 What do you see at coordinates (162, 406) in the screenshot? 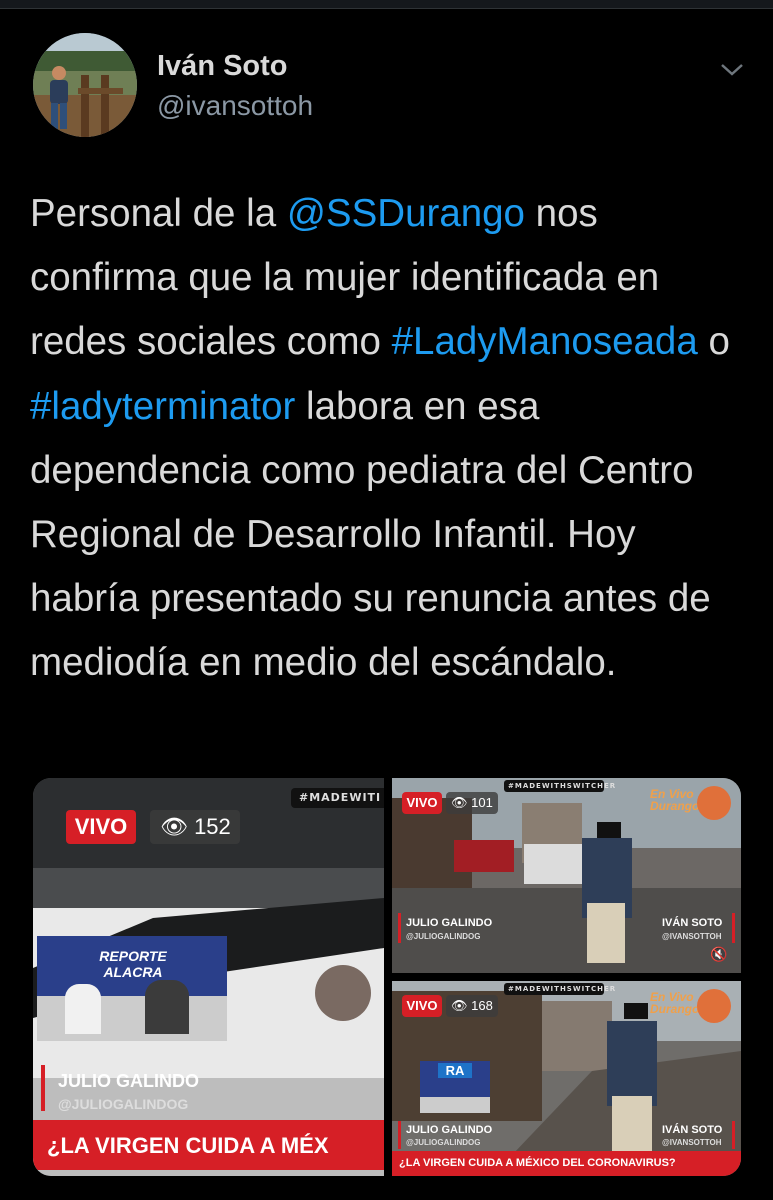
I see `hashtag-link: #ladyterminator` at bounding box center [162, 406].